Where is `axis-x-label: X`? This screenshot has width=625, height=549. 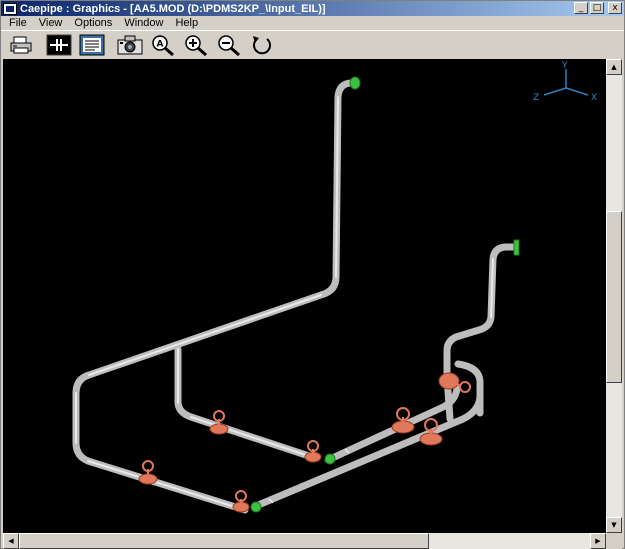 axis-x-label: X is located at coordinates (594, 98).